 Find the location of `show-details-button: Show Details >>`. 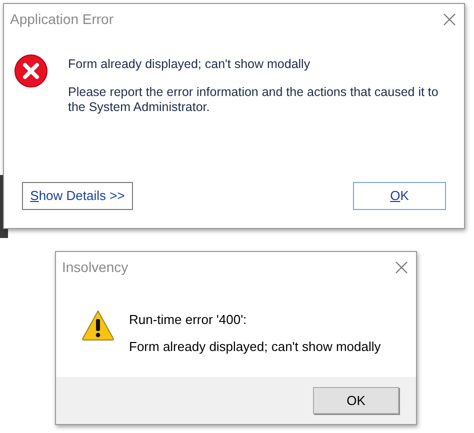

show-details-button: Show Details >> is located at coordinates (77, 196).